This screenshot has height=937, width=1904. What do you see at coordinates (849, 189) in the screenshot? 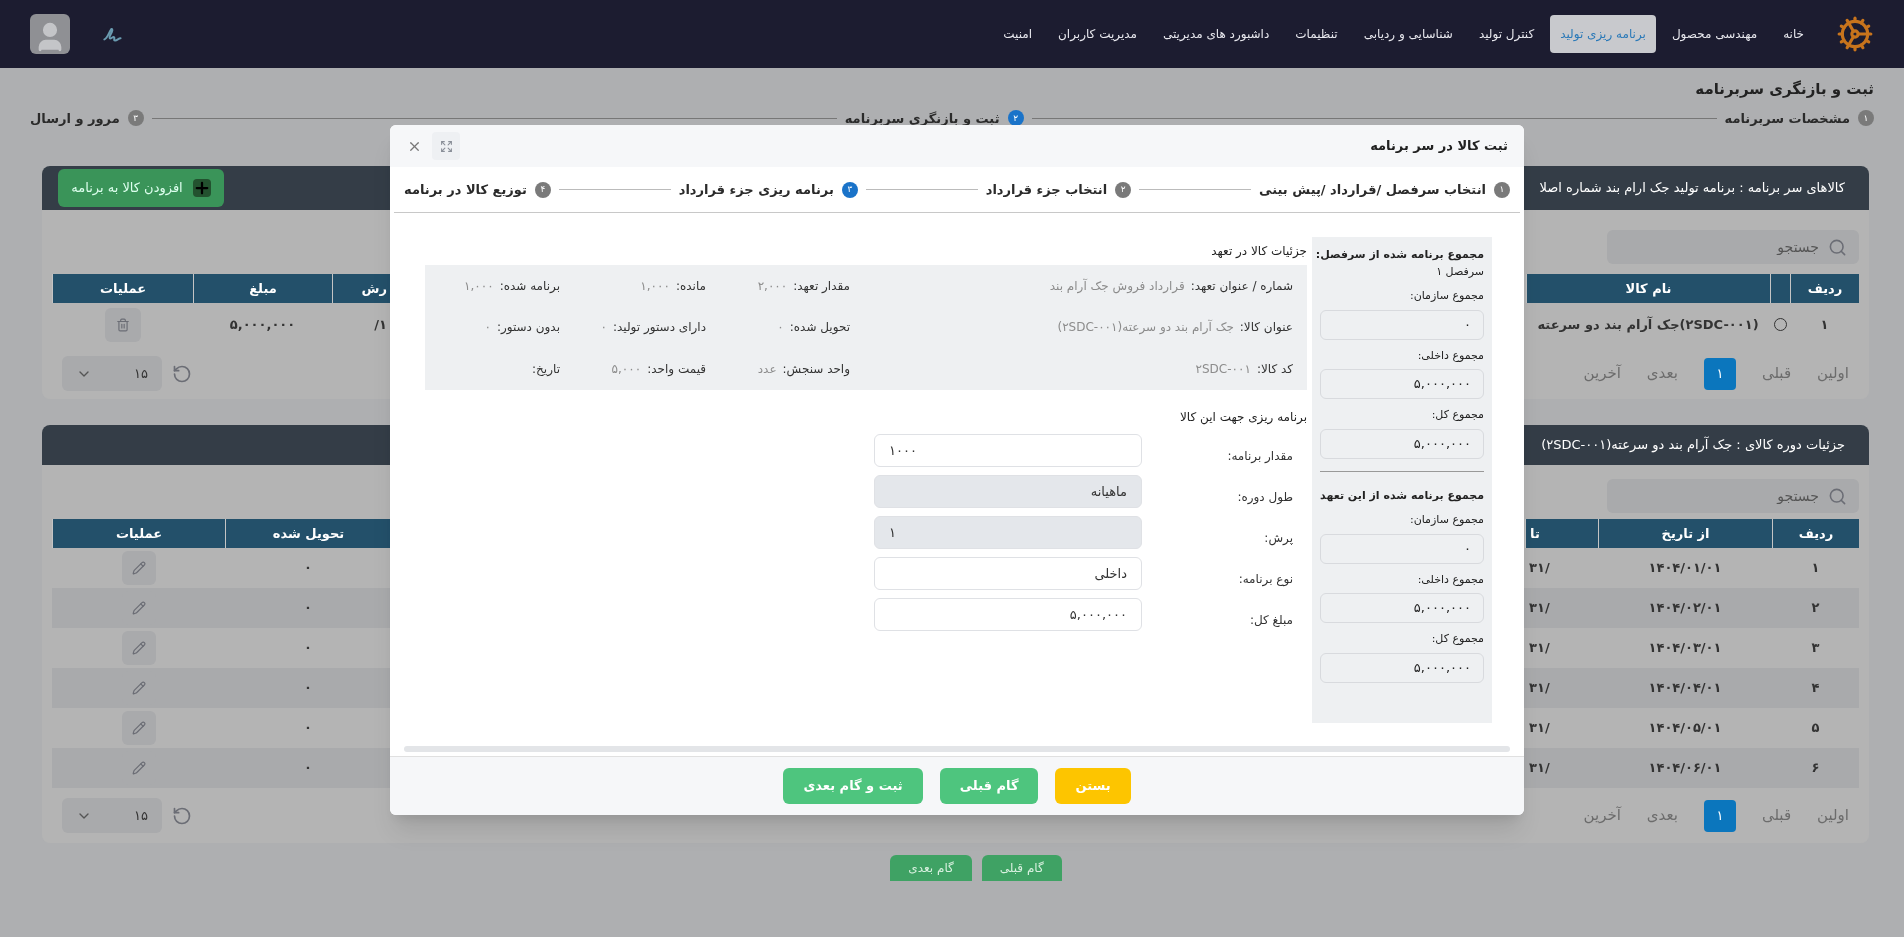
I see `step-number: ۳` at bounding box center [849, 189].